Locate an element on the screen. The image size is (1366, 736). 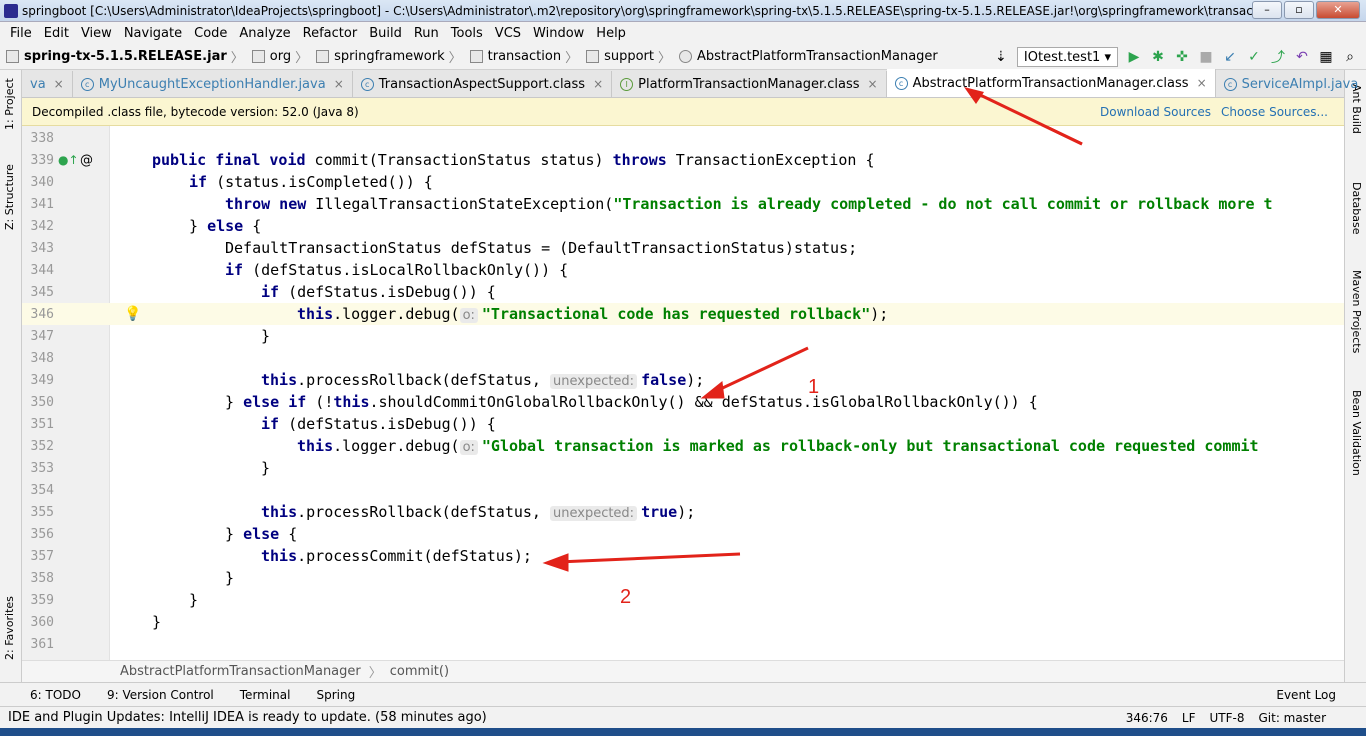
spring-tool-button: Spring is located at coordinates (335, 695).